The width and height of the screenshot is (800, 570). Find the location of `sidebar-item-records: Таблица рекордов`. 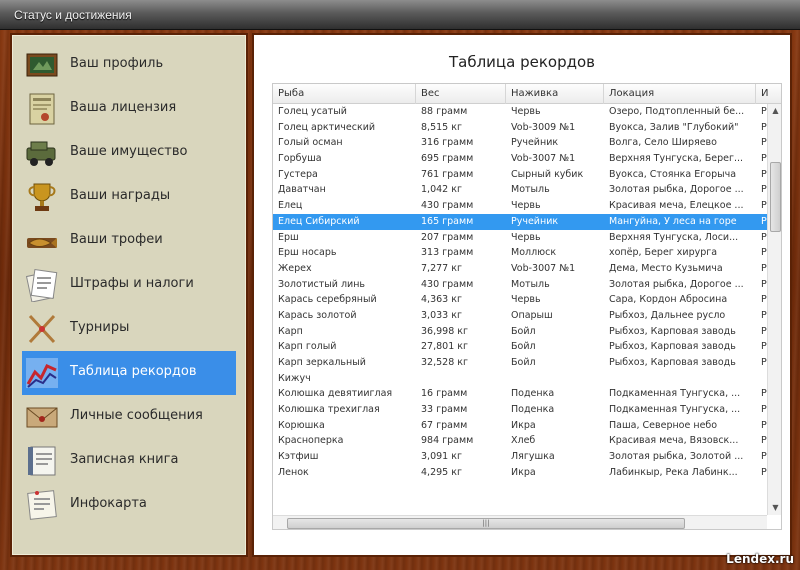

sidebar-item-records: Таблица рекордов is located at coordinates (129, 373).